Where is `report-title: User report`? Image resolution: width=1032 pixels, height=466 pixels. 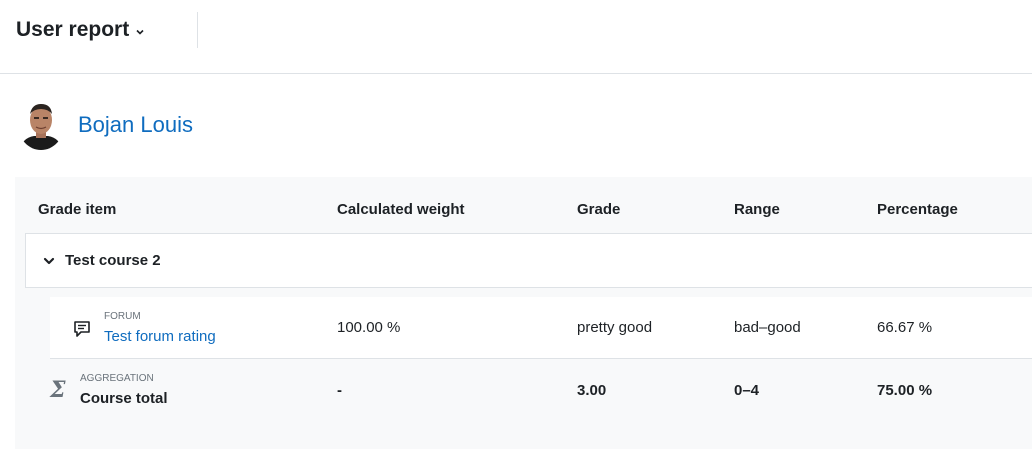 report-title: User report is located at coordinates (73, 29).